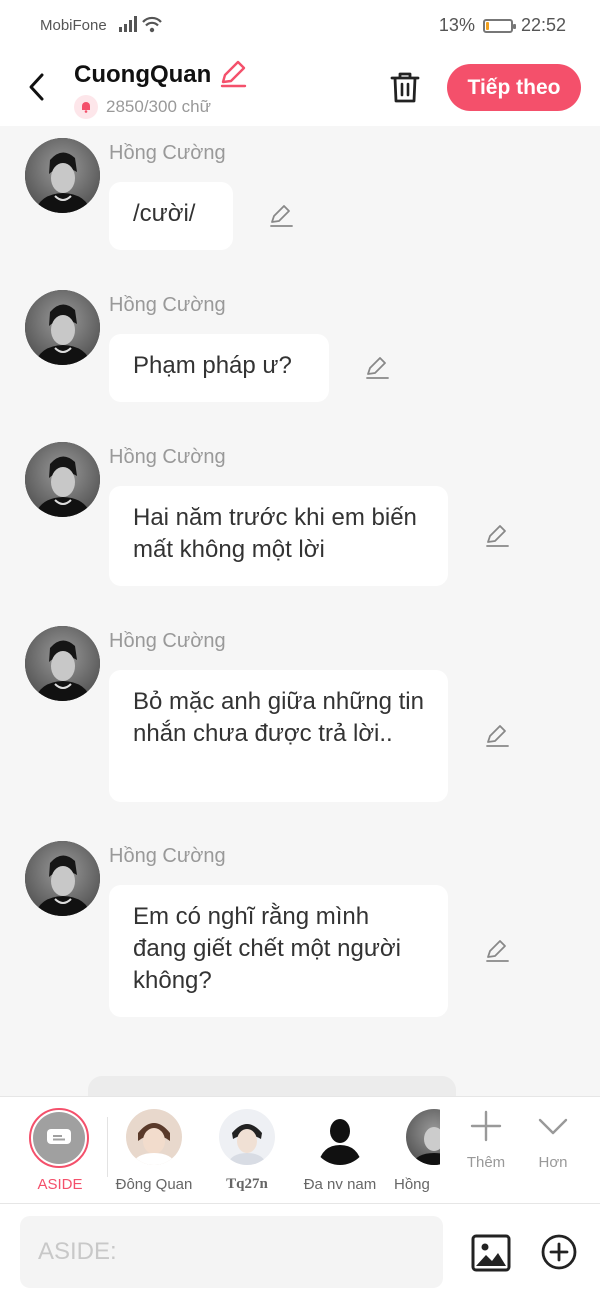 The image size is (600, 1300). I want to click on image-icon, so click(491, 1253).